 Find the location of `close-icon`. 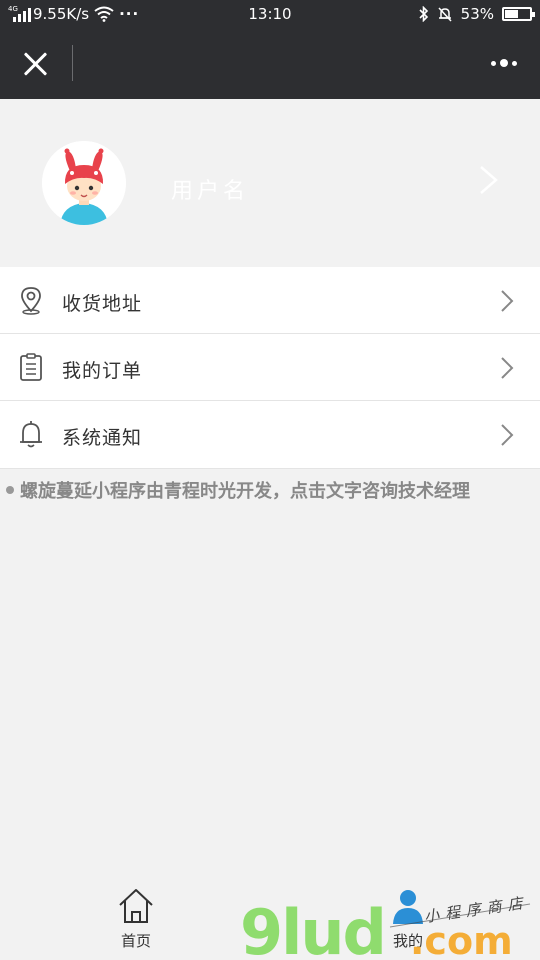

close-icon is located at coordinates (36, 64).